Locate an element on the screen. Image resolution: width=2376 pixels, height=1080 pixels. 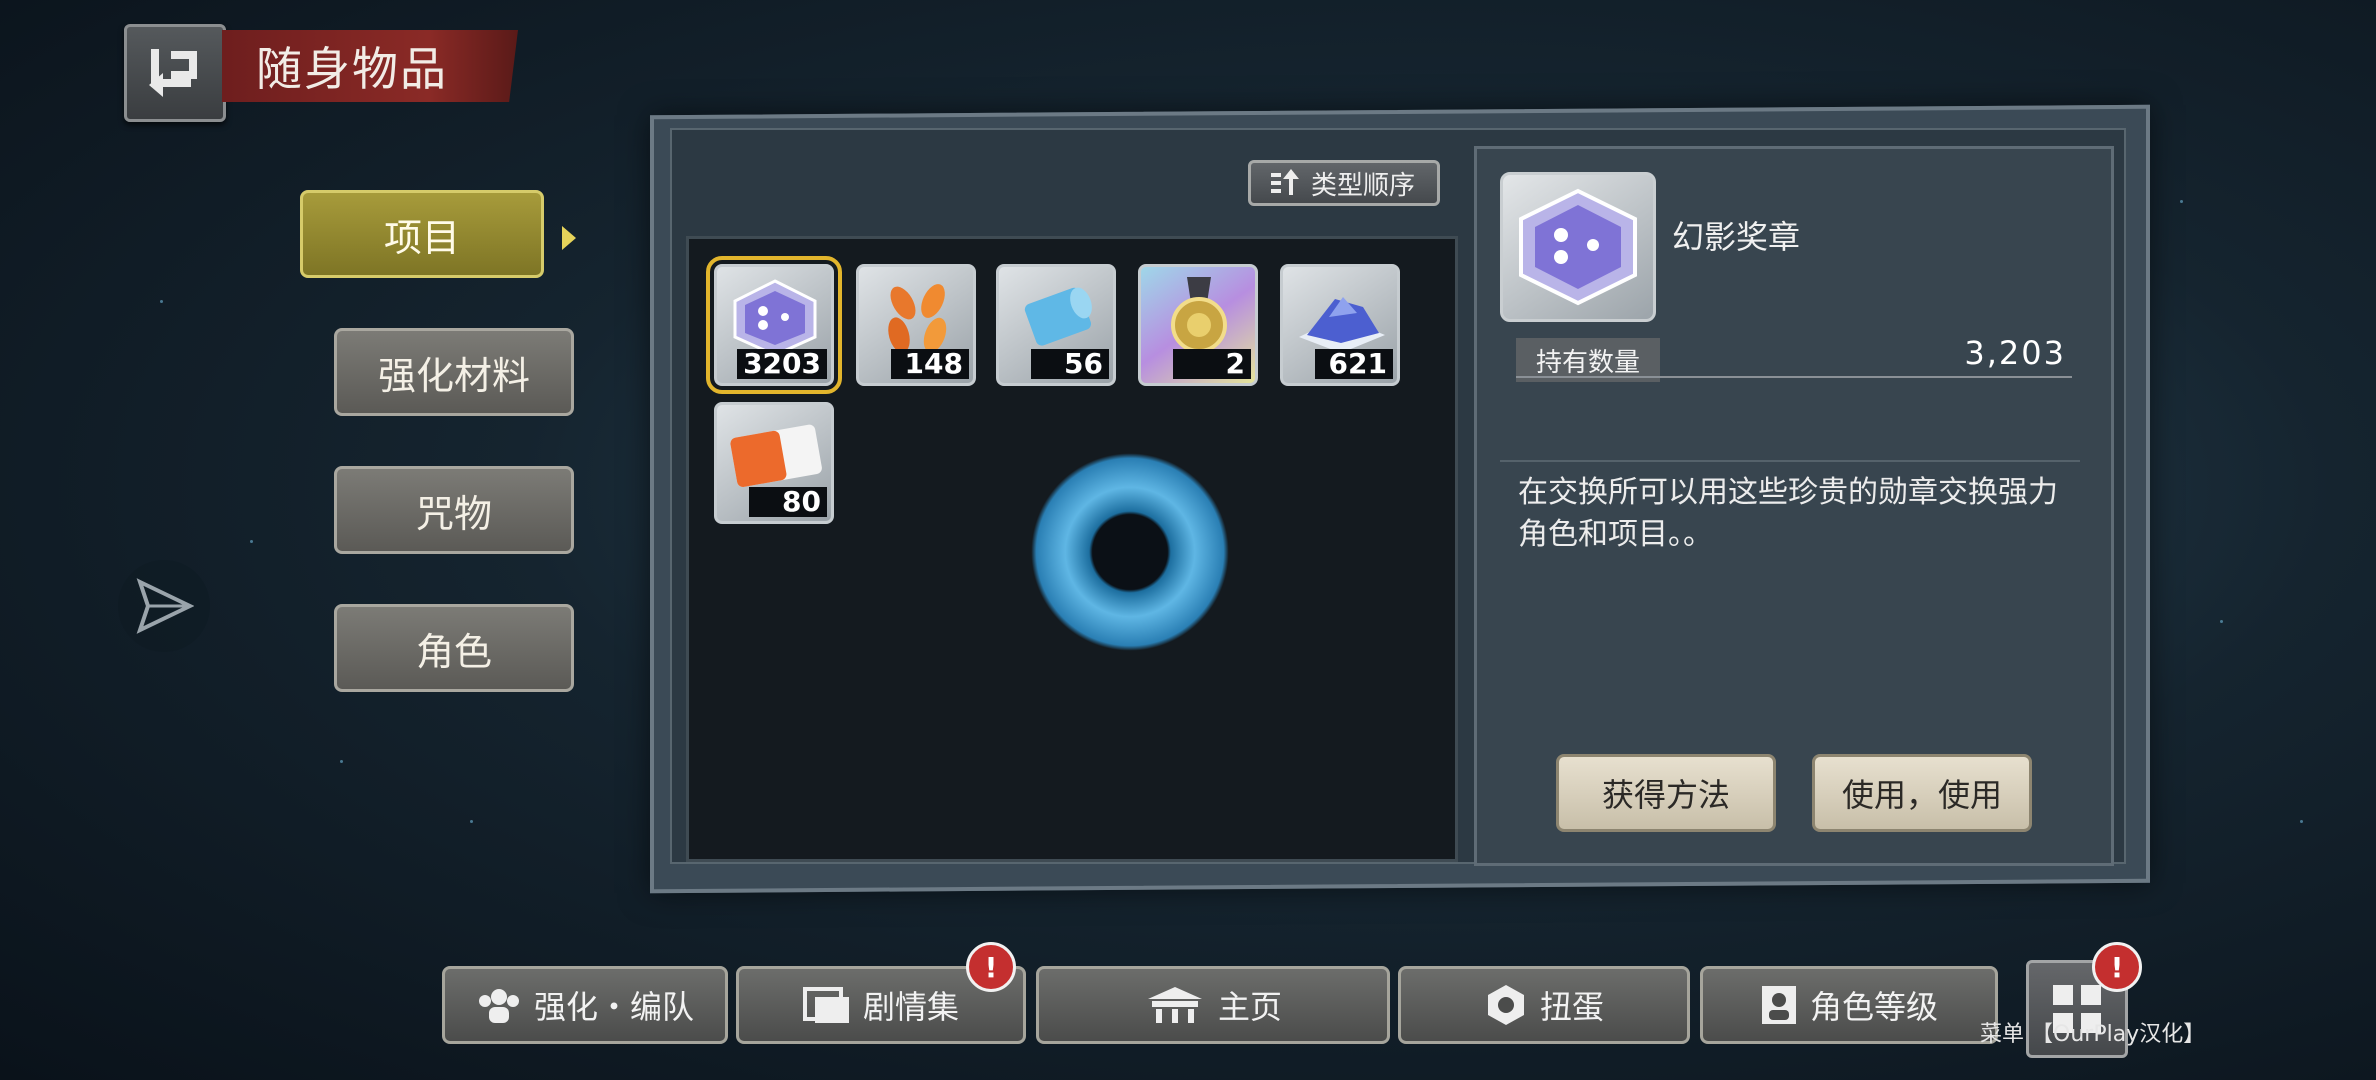
item-gold-medal: 2 is located at coordinates (1198, 325).